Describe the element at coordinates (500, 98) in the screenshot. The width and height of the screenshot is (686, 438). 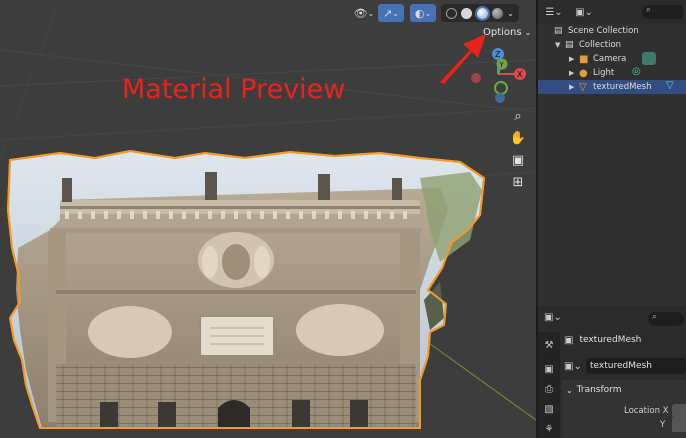
I see `neg-z-axis-handle` at that location.